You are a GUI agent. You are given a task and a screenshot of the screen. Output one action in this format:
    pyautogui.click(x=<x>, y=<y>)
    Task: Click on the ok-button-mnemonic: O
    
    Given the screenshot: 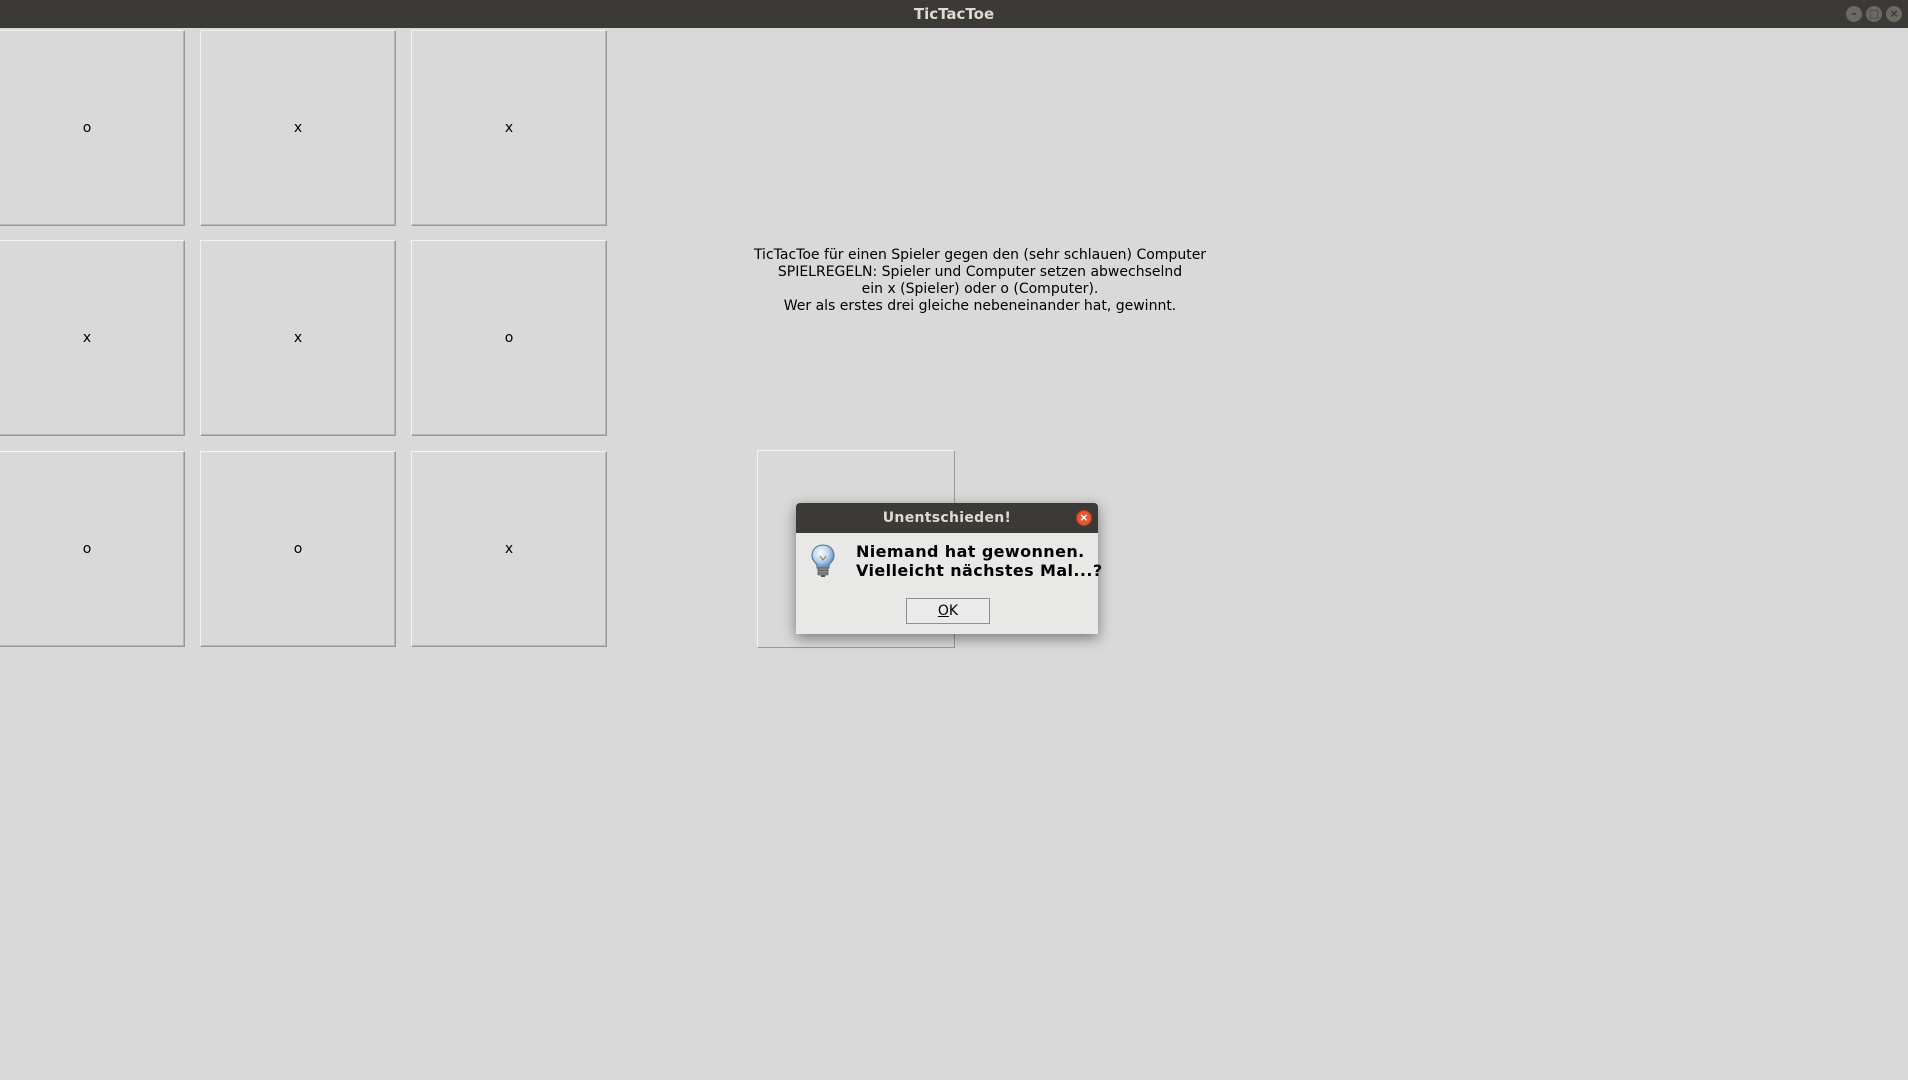 What is the action you would take?
    pyautogui.click(x=943, y=611)
    